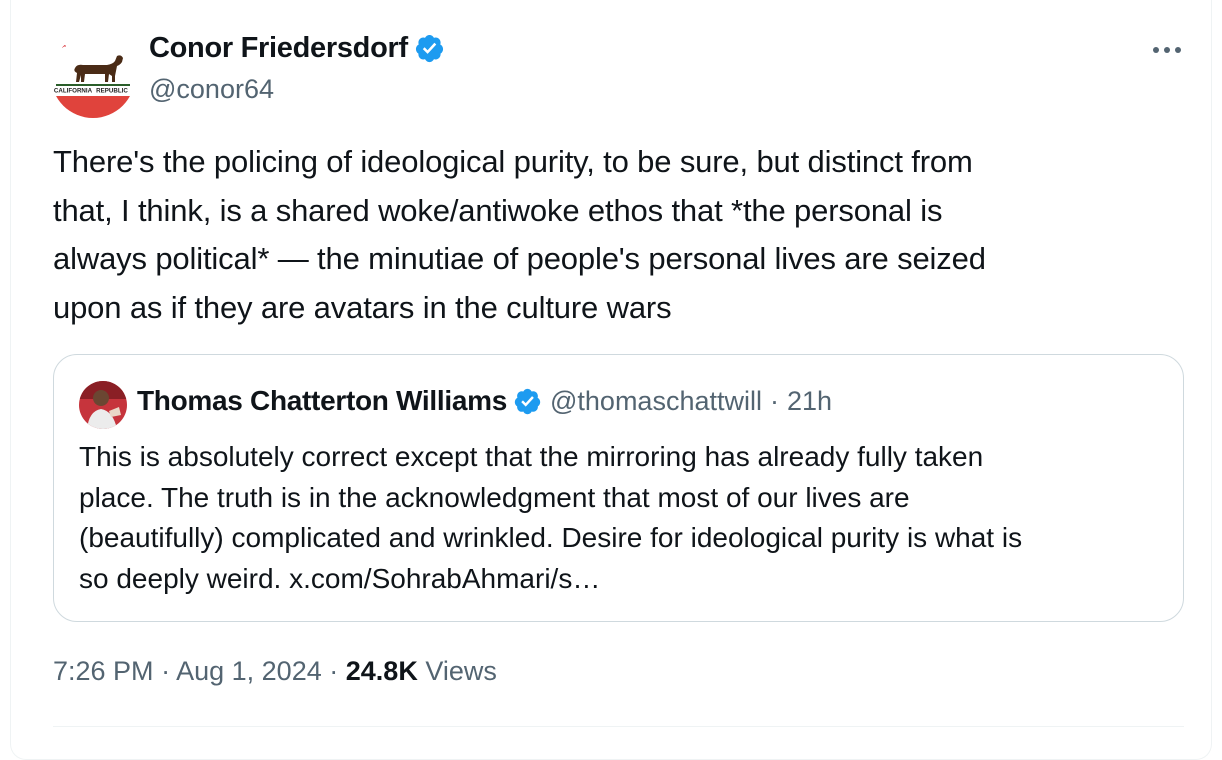 The image size is (1222, 760). I want to click on views-count: 24.8K, so click(381, 671).